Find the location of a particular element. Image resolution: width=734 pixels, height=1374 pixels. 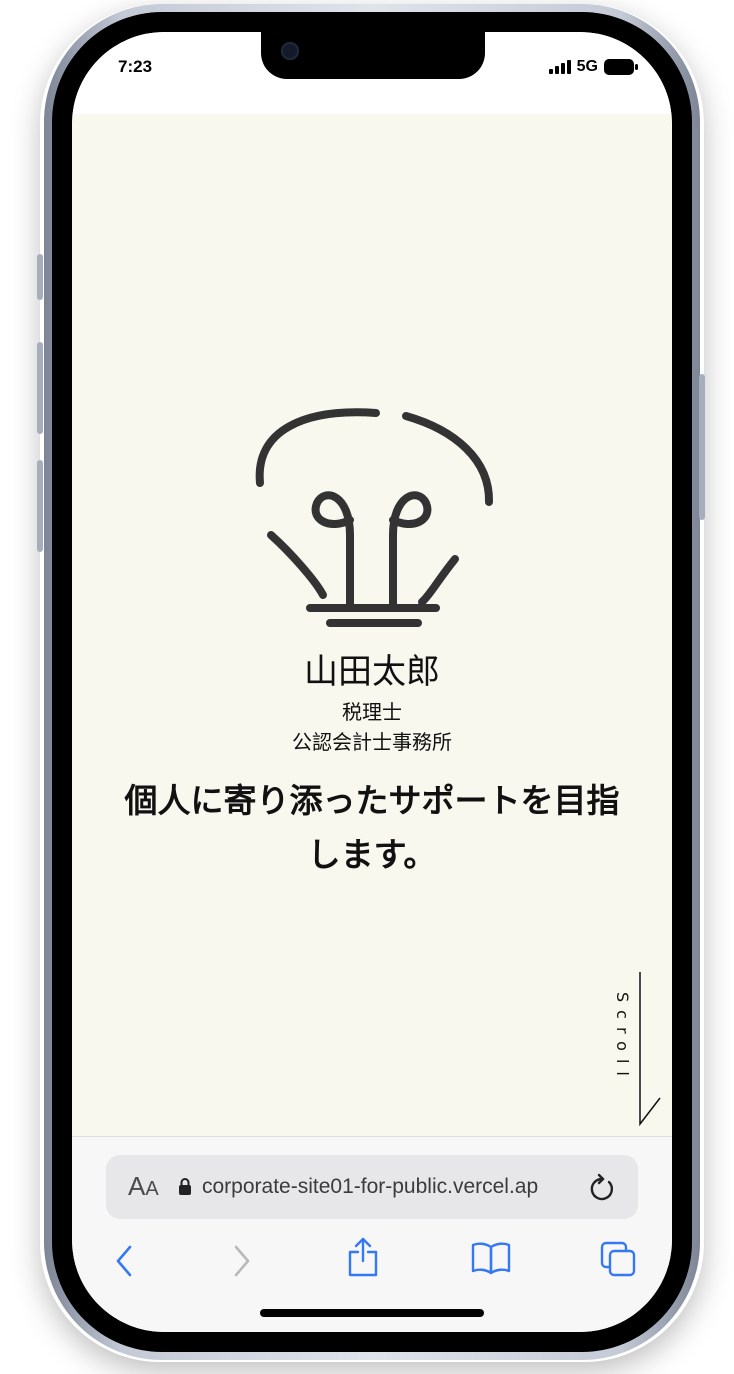

lightbulb-logo-icon is located at coordinates (374, 517).